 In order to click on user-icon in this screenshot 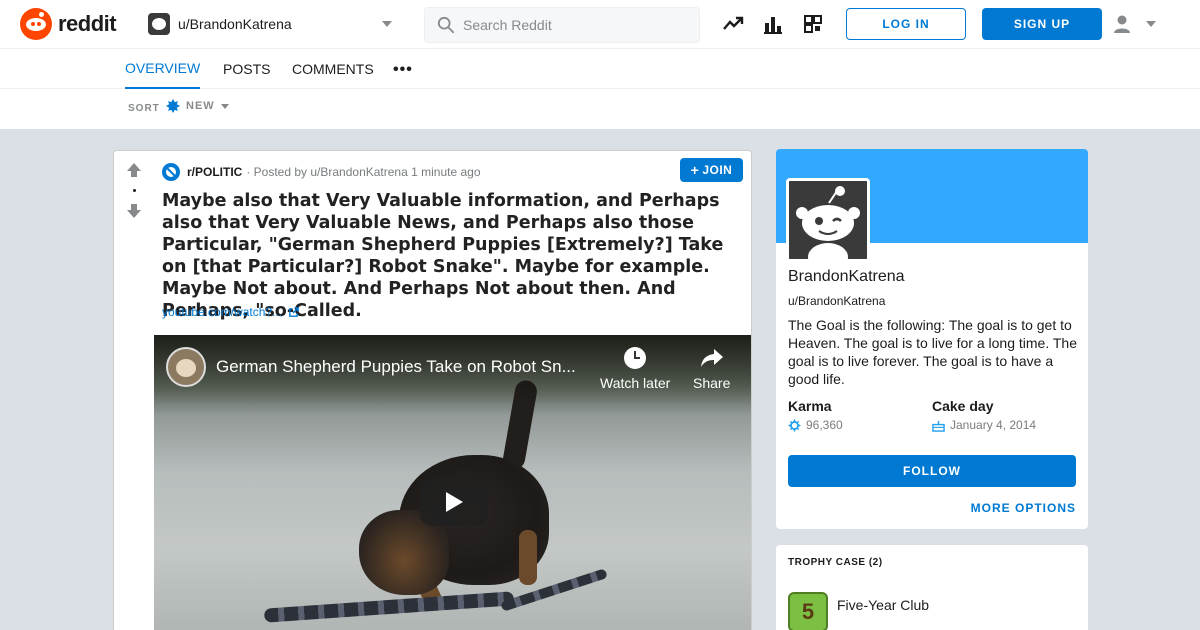, I will do `click(1122, 24)`.